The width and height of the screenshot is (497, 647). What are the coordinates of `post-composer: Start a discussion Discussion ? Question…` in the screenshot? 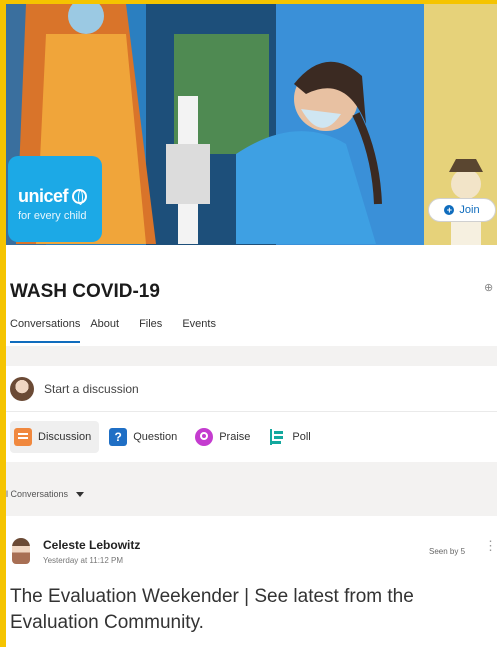 It's located at (251, 414).